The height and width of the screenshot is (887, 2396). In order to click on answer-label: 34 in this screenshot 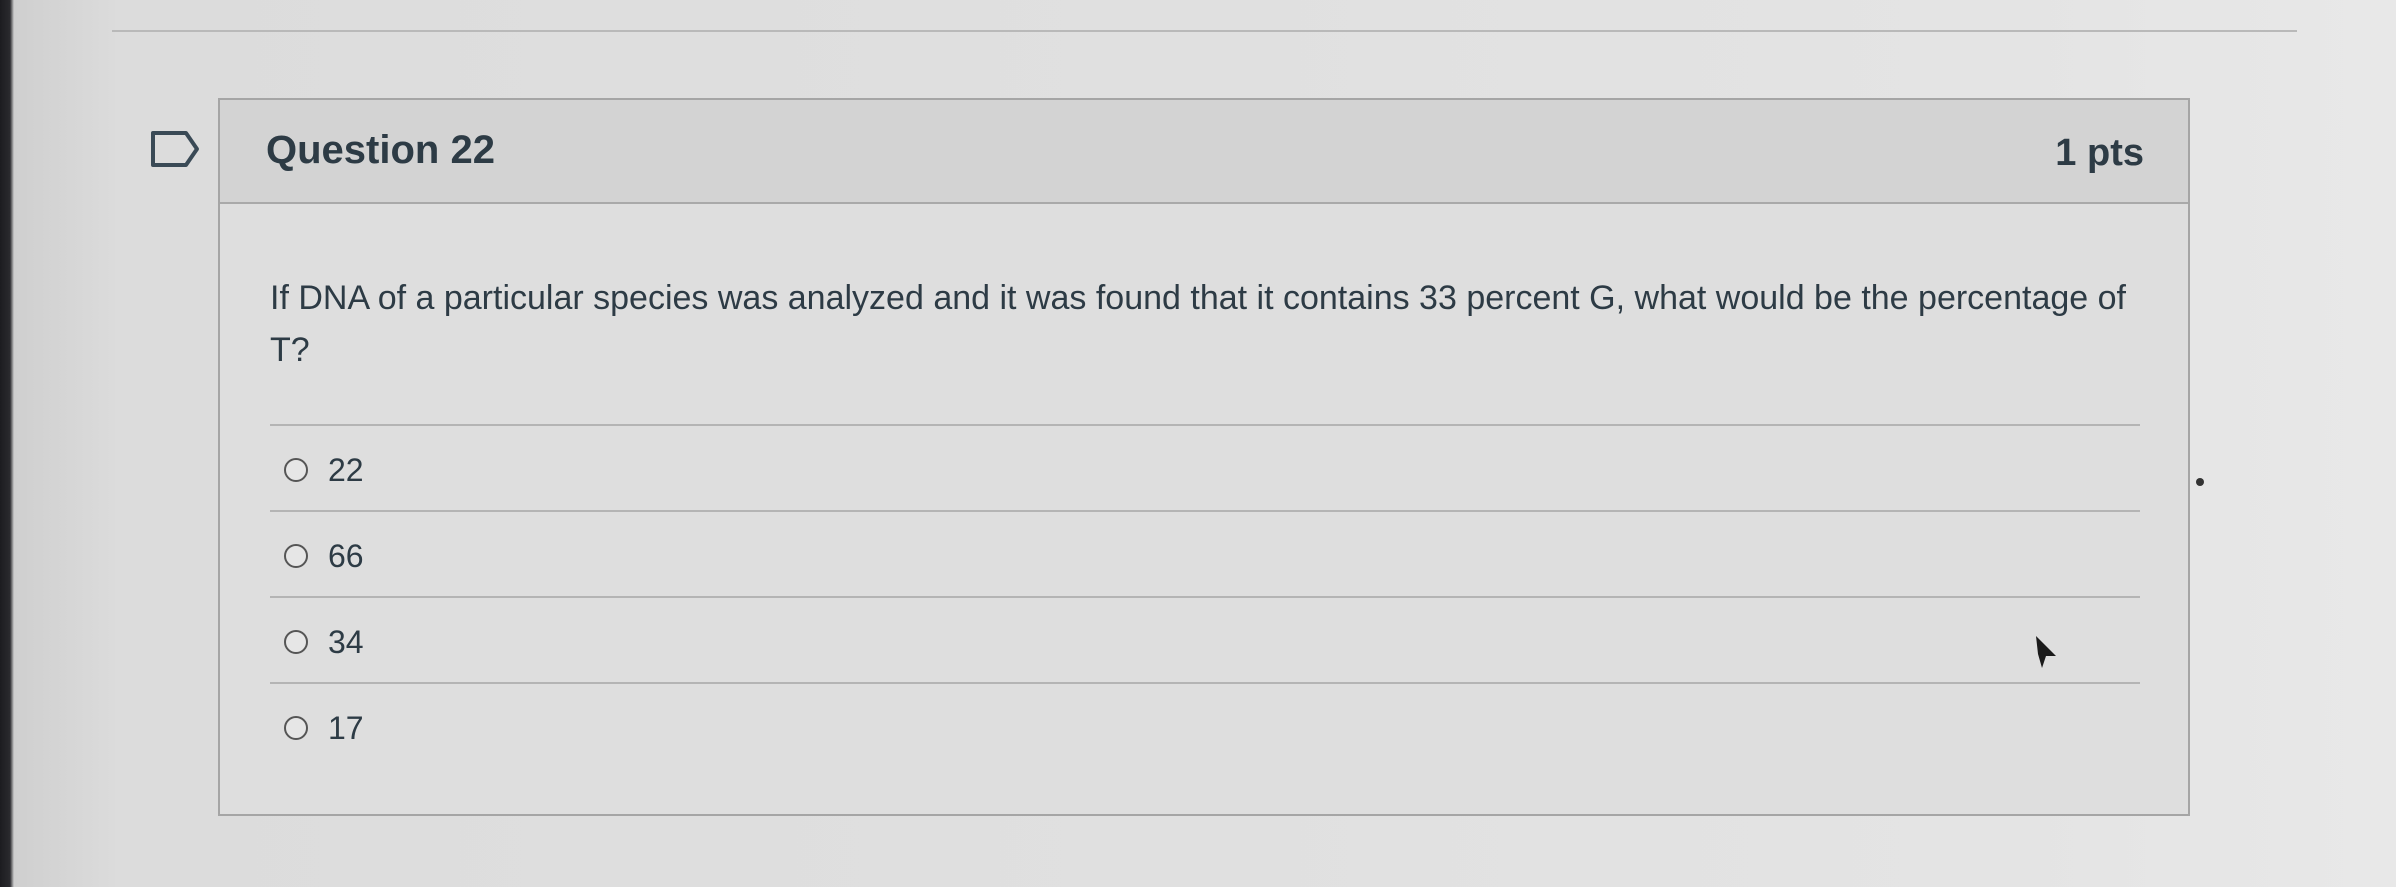, I will do `click(346, 642)`.